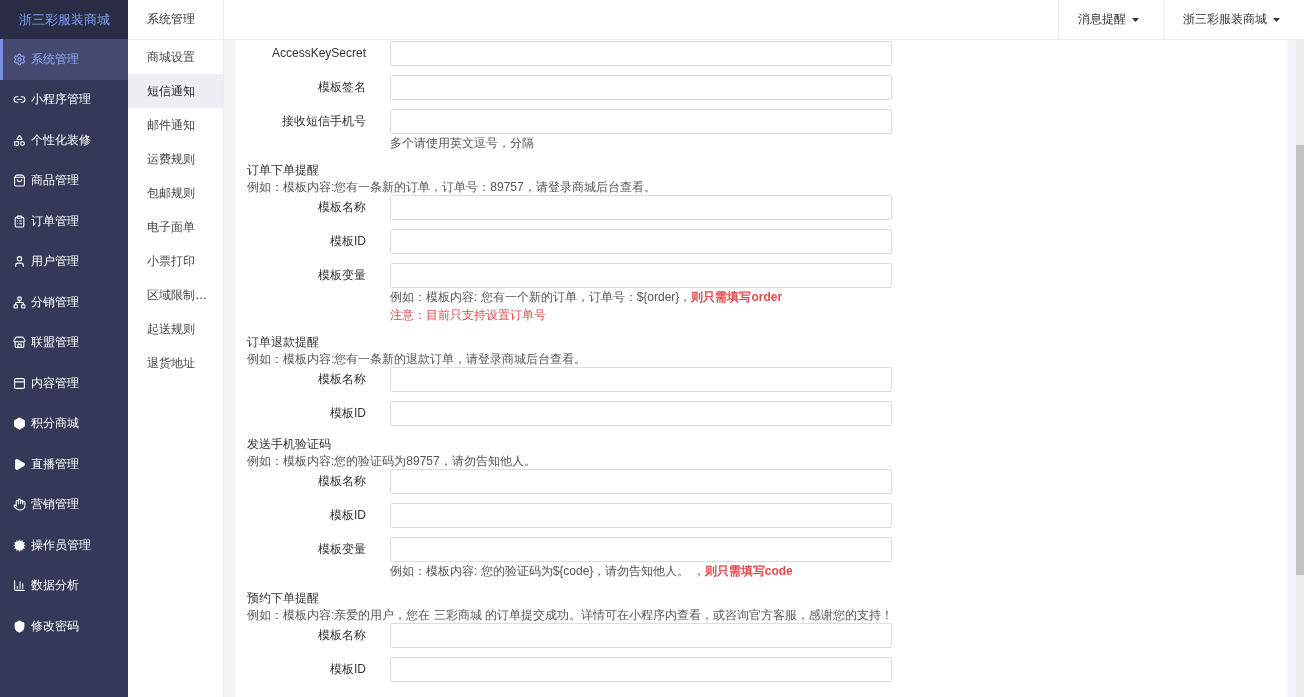  Describe the element at coordinates (283, 598) in the screenshot. I see `section-title: 预约下单提醒` at that location.